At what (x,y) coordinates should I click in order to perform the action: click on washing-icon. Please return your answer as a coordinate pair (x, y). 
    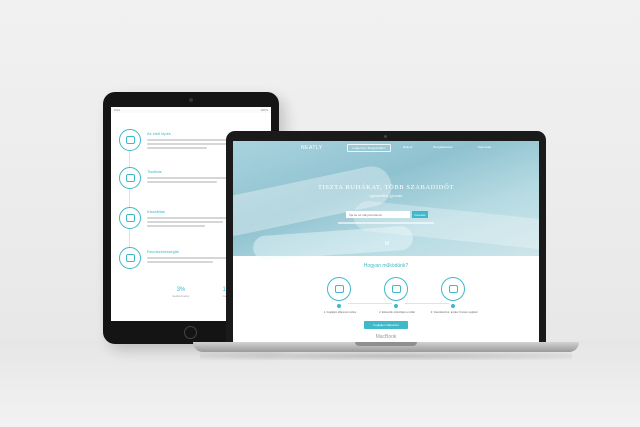
    Looking at the image, I should click on (130, 178).